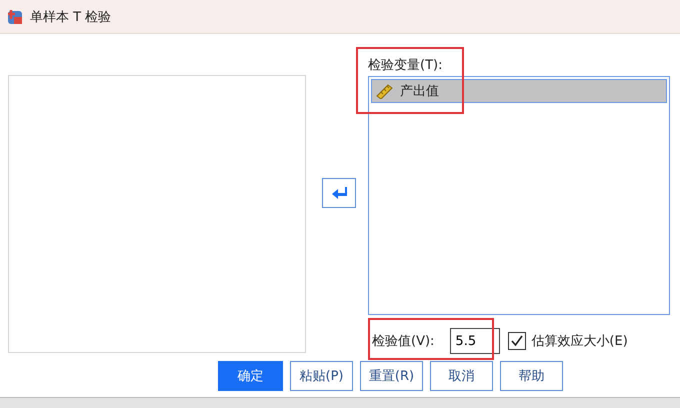 The image size is (680, 408). Describe the element at coordinates (403, 341) in the screenshot. I see `test-value-label: 检验值(V):` at that location.